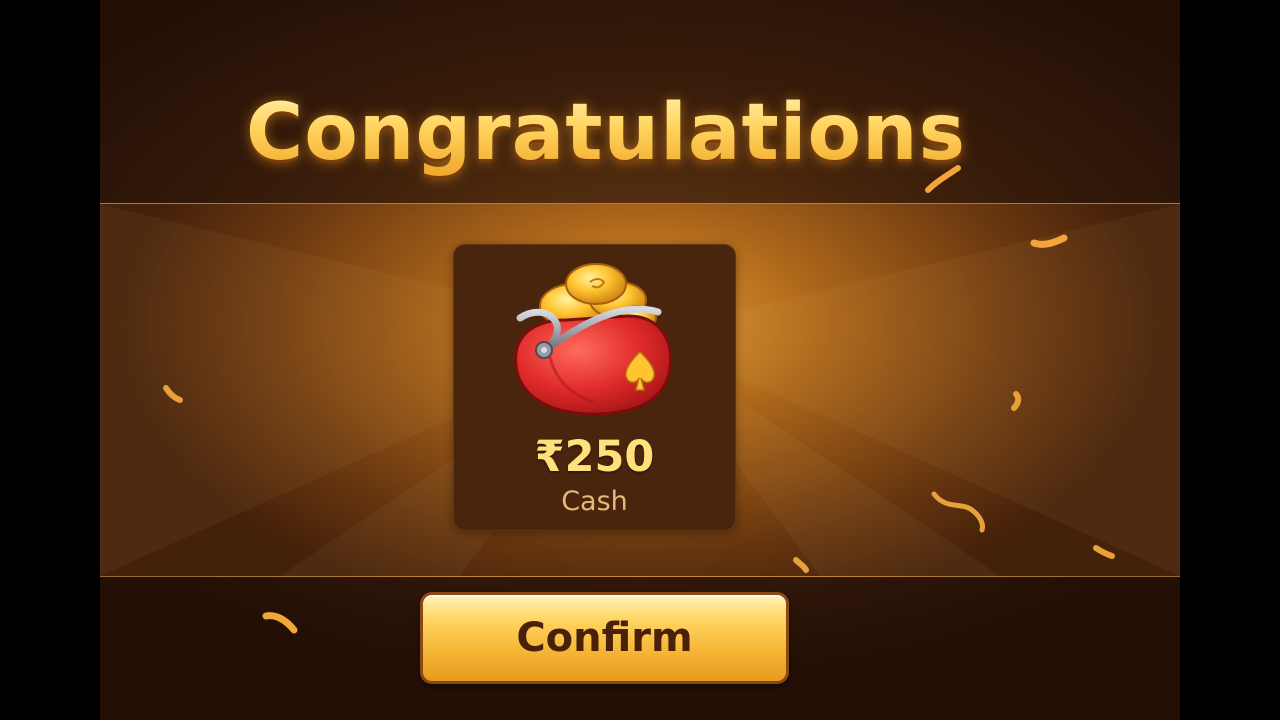 The height and width of the screenshot is (720, 1280). I want to click on coin-purse-icon, so click(593, 339).